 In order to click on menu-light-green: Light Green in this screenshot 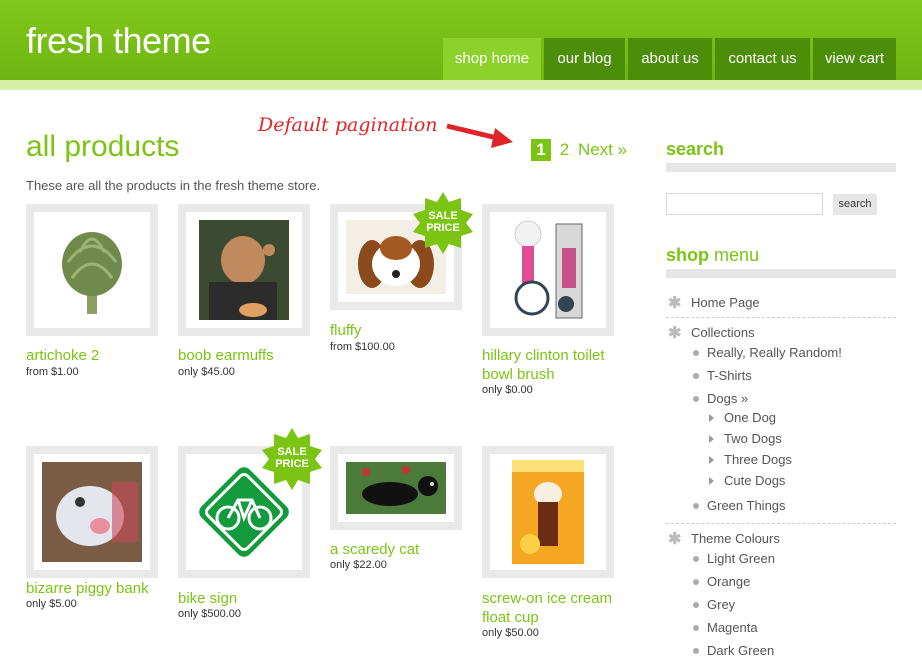, I will do `click(741, 558)`.